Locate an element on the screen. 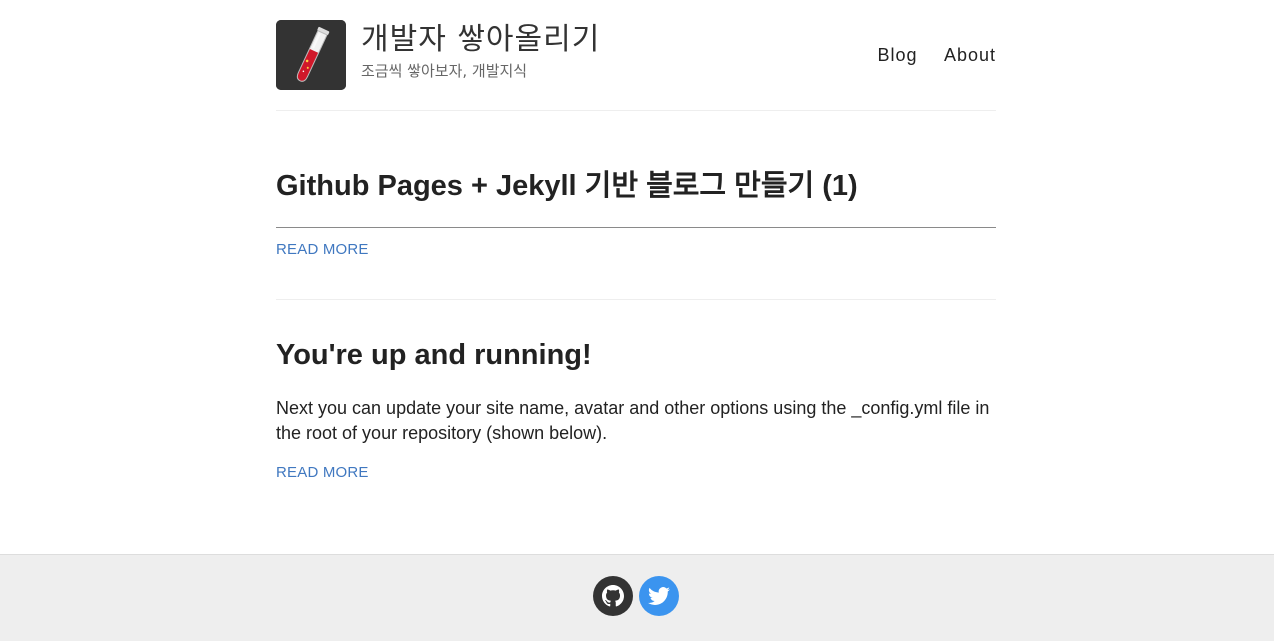 This screenshot has height=641, width=1274. social-links is located at coordinates (636, 596).